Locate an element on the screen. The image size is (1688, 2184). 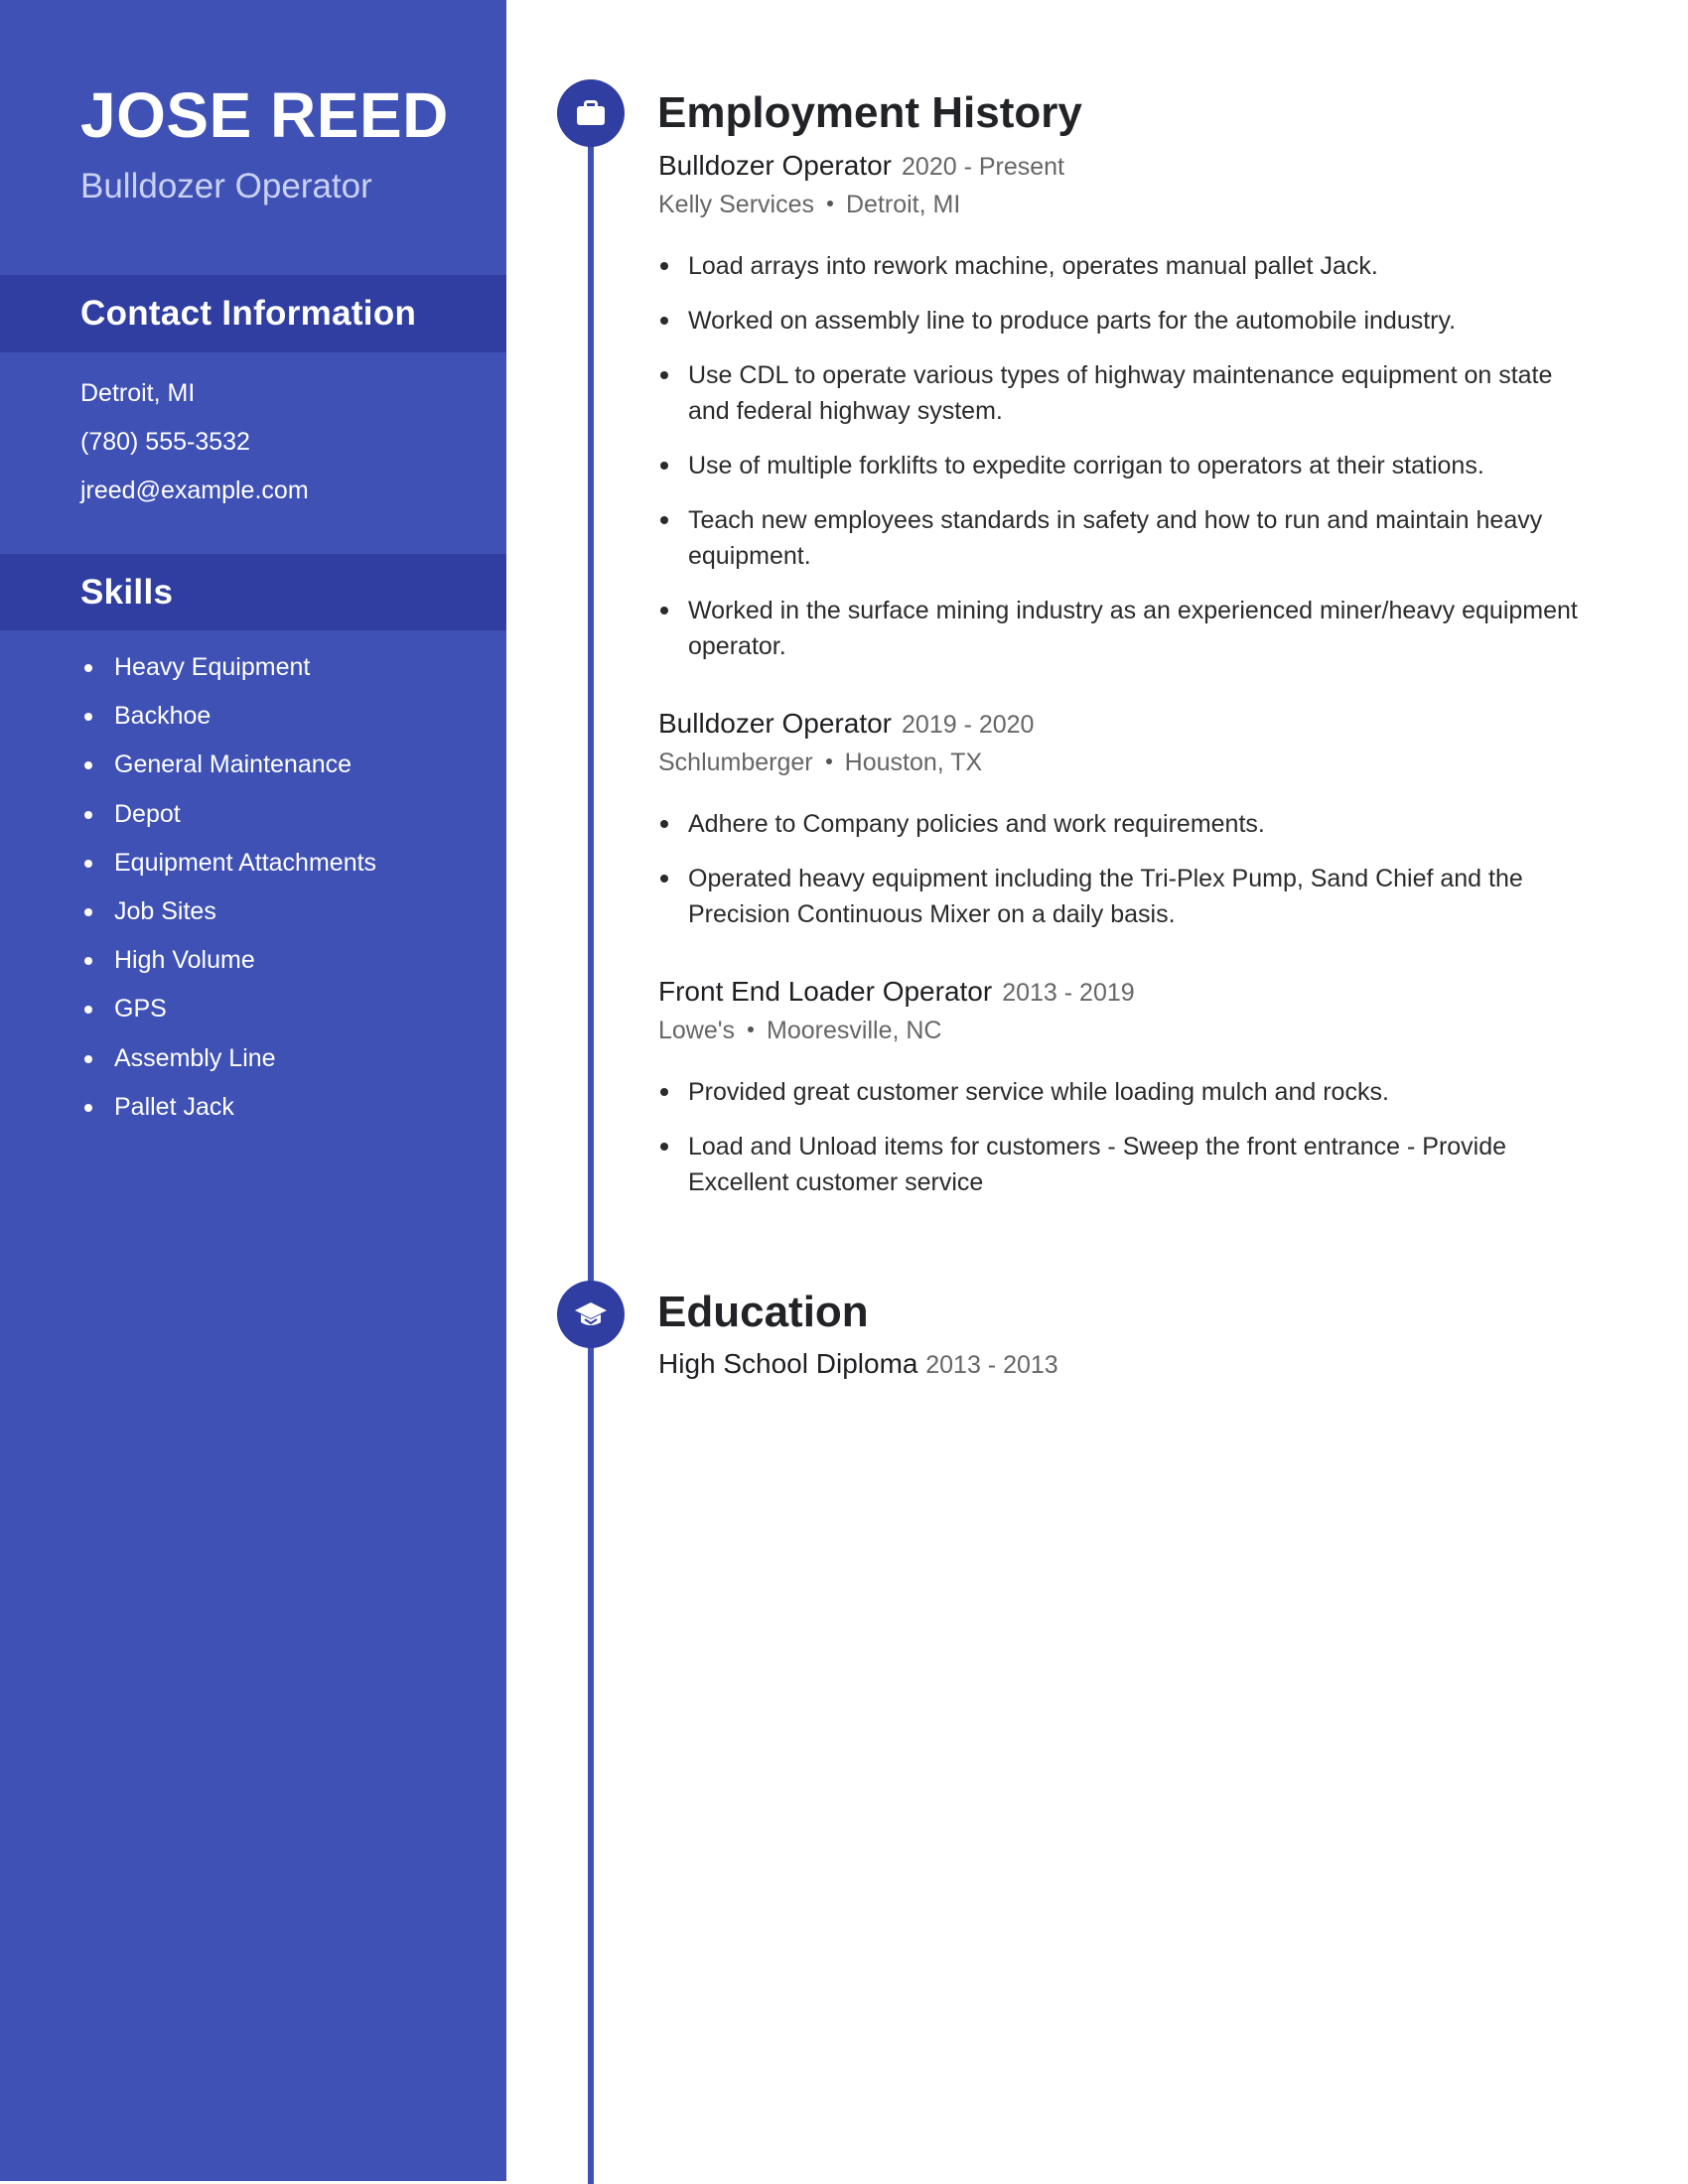
job-location: Mooresville, NC is located at coordinates (854, 1030).